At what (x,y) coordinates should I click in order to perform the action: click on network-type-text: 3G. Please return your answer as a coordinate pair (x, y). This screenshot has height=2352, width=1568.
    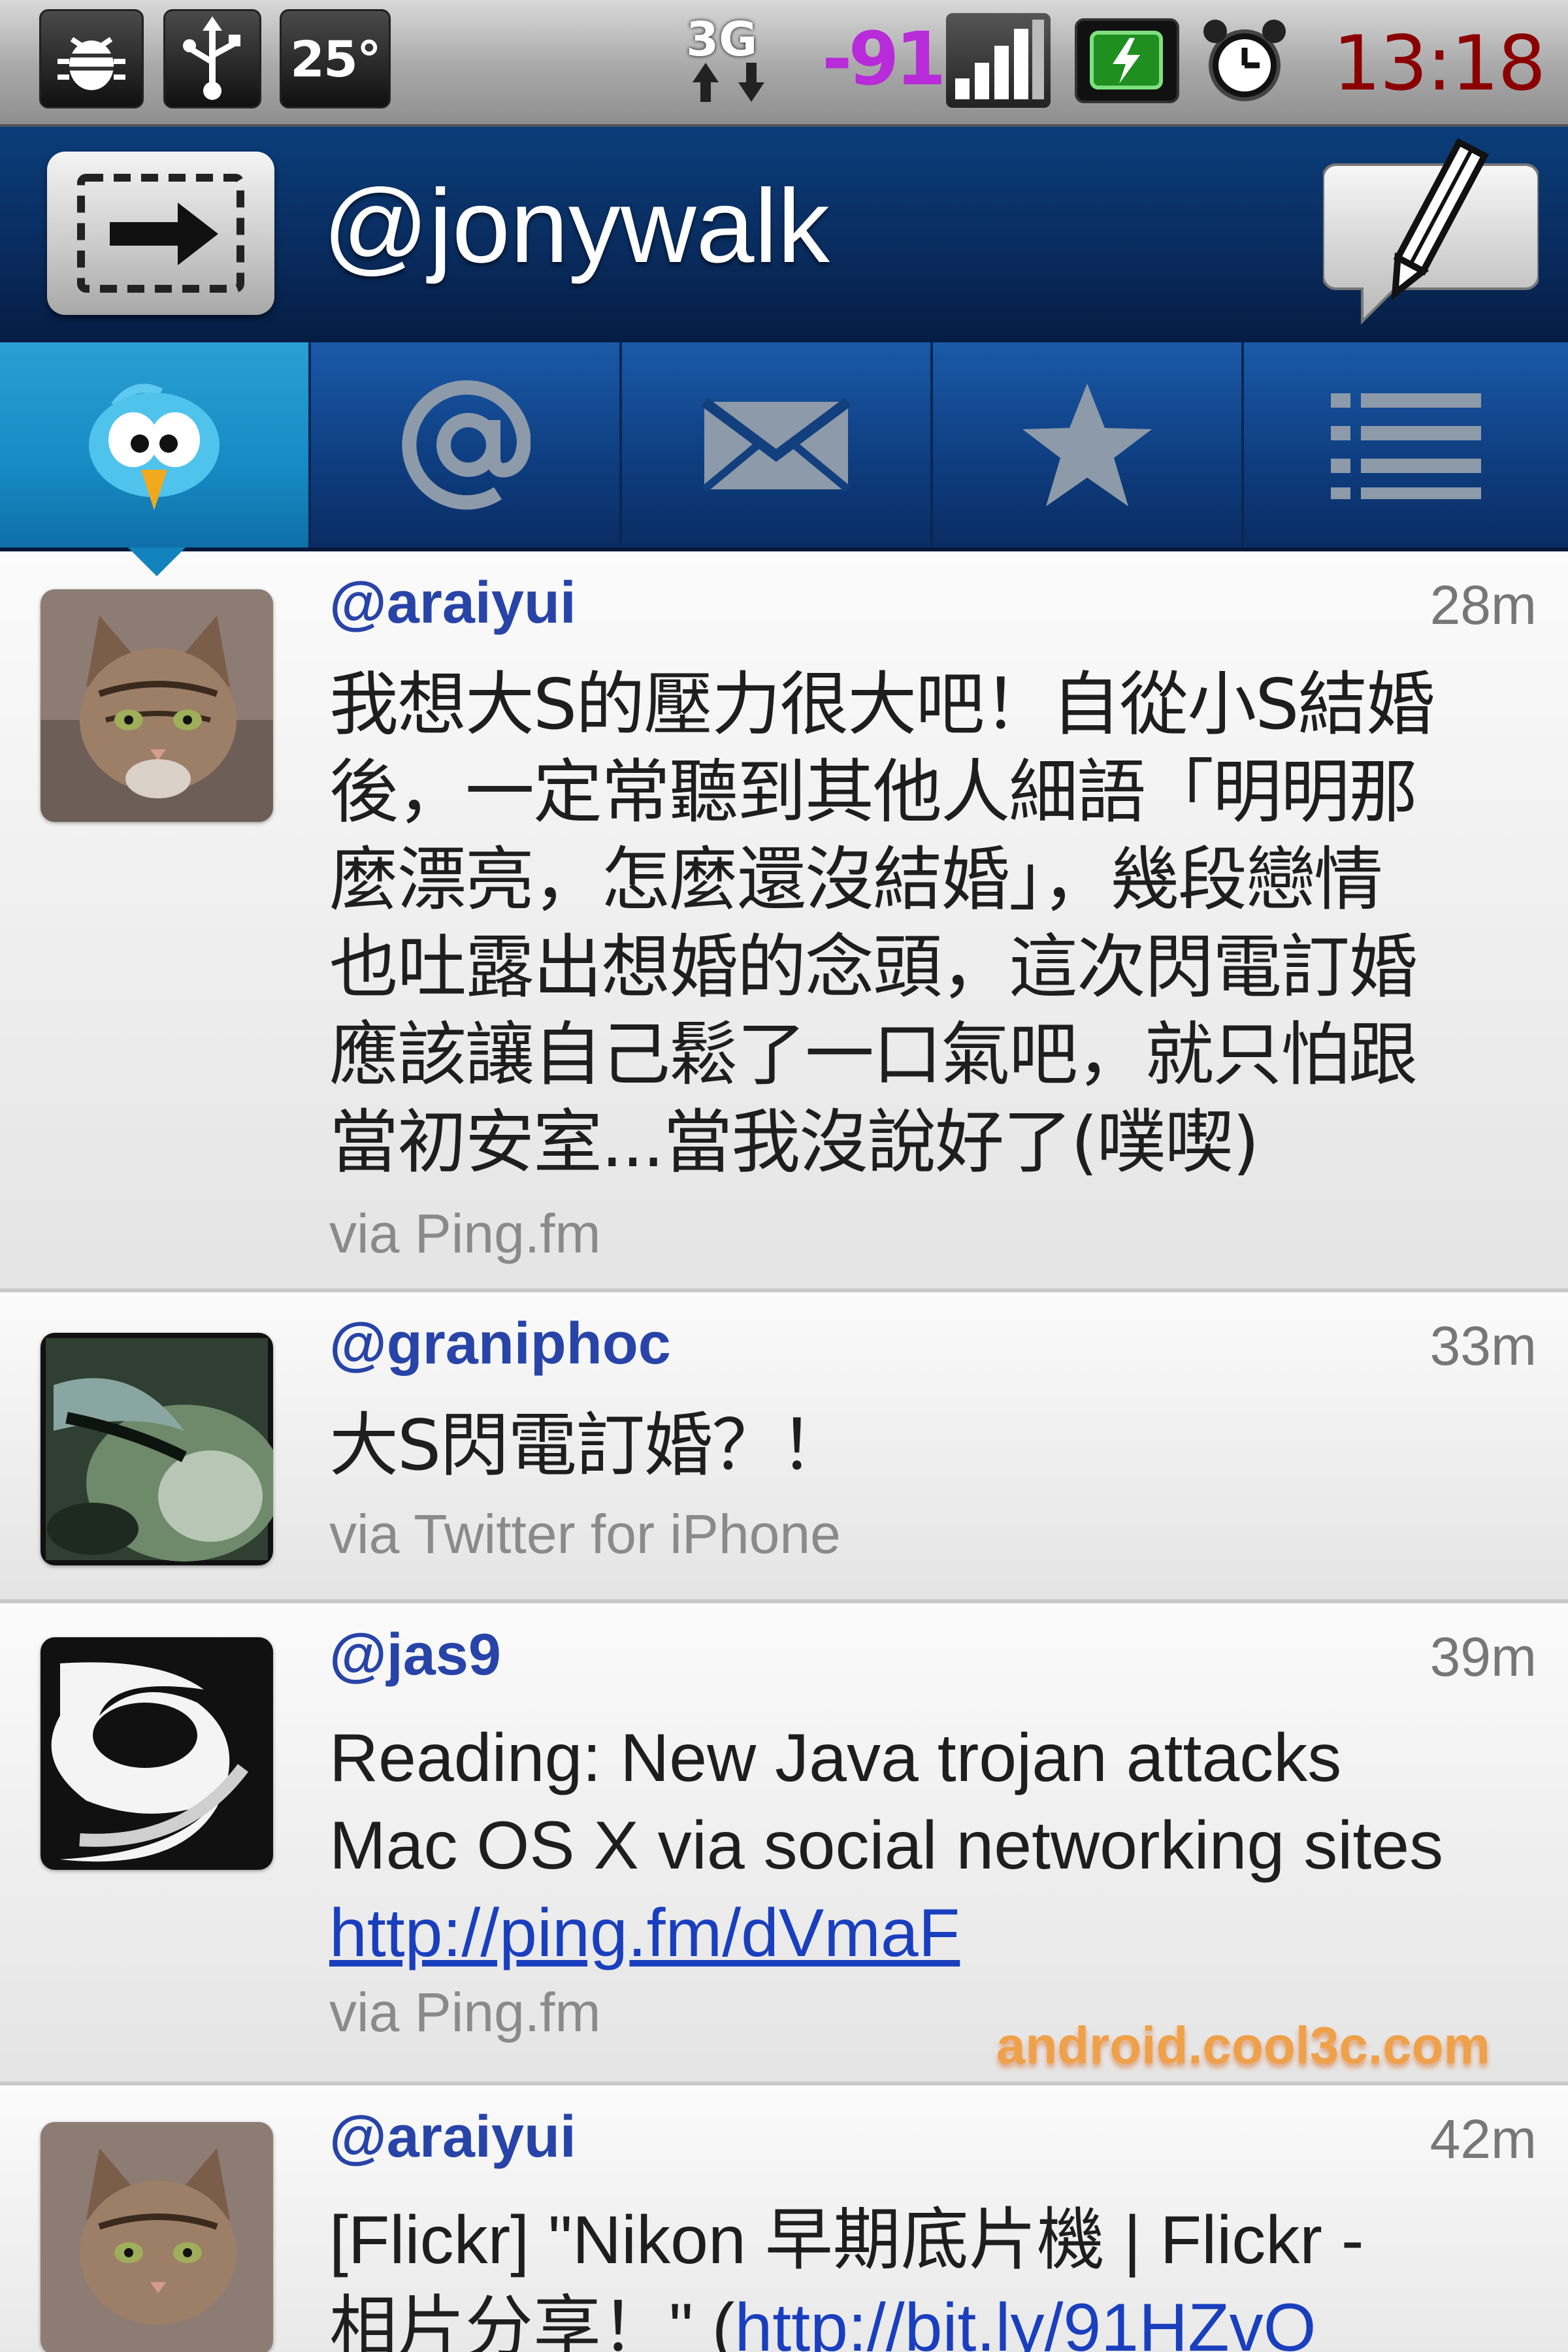
    Looking at the image, I should click on (722, 39).